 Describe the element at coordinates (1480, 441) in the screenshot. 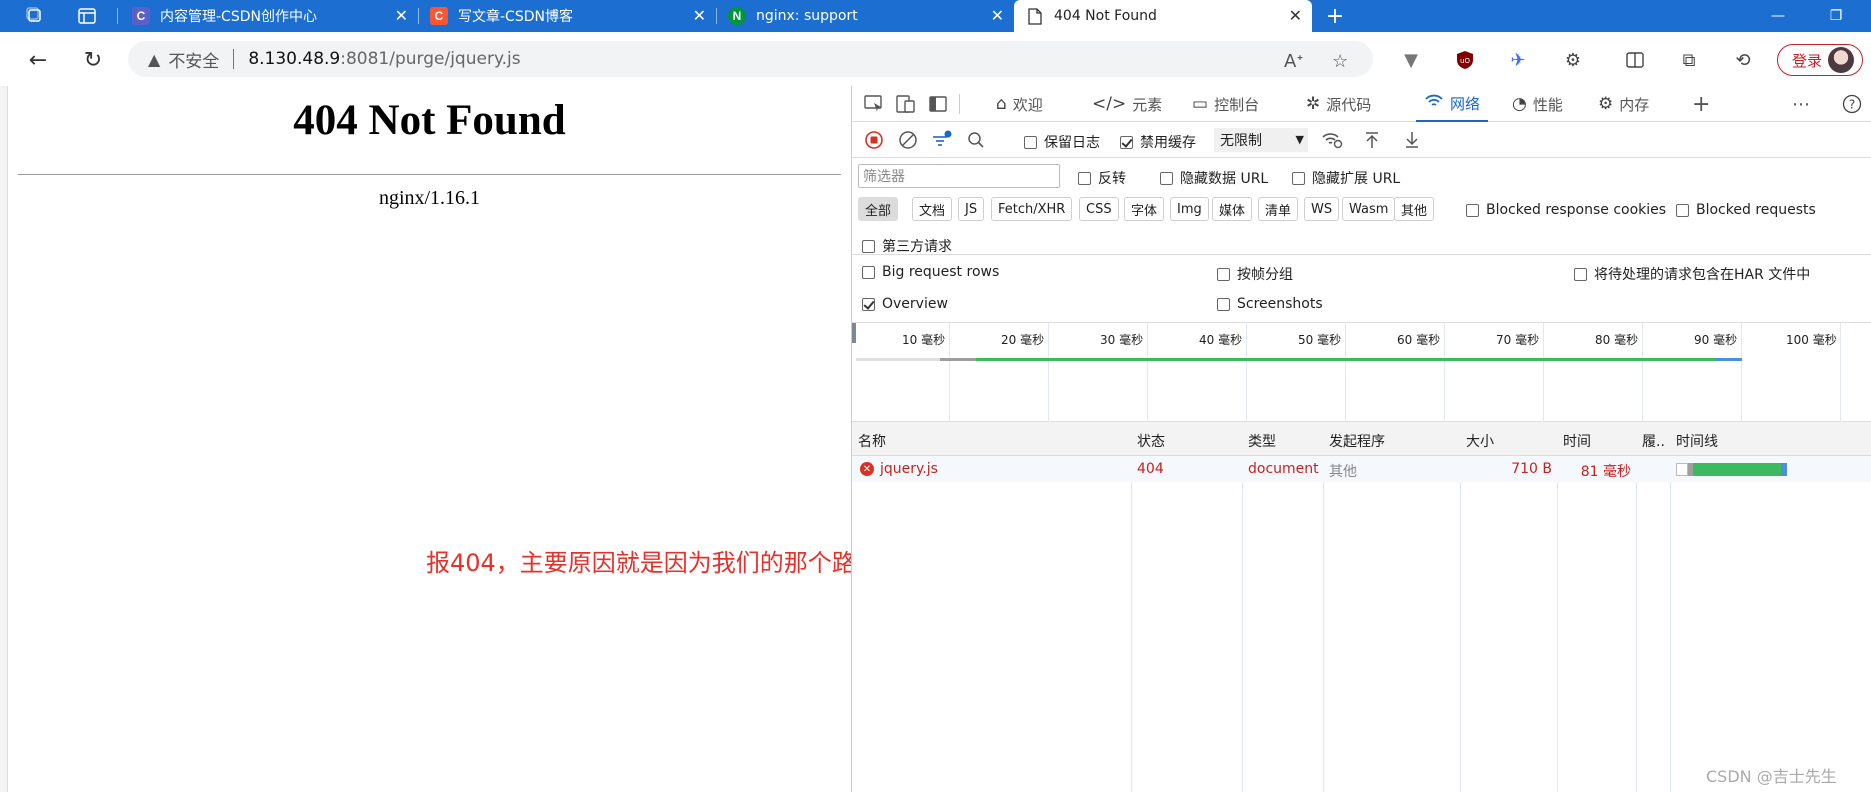

I see `column-header-size: 大小` at that location.